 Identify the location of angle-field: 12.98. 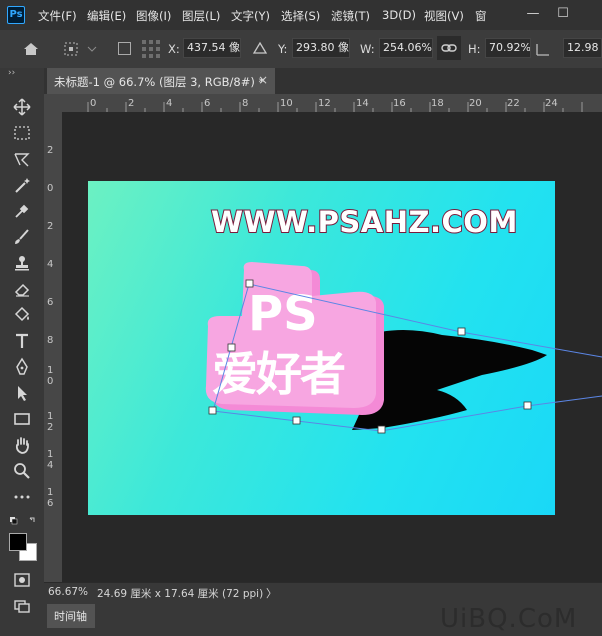
(582, 48).